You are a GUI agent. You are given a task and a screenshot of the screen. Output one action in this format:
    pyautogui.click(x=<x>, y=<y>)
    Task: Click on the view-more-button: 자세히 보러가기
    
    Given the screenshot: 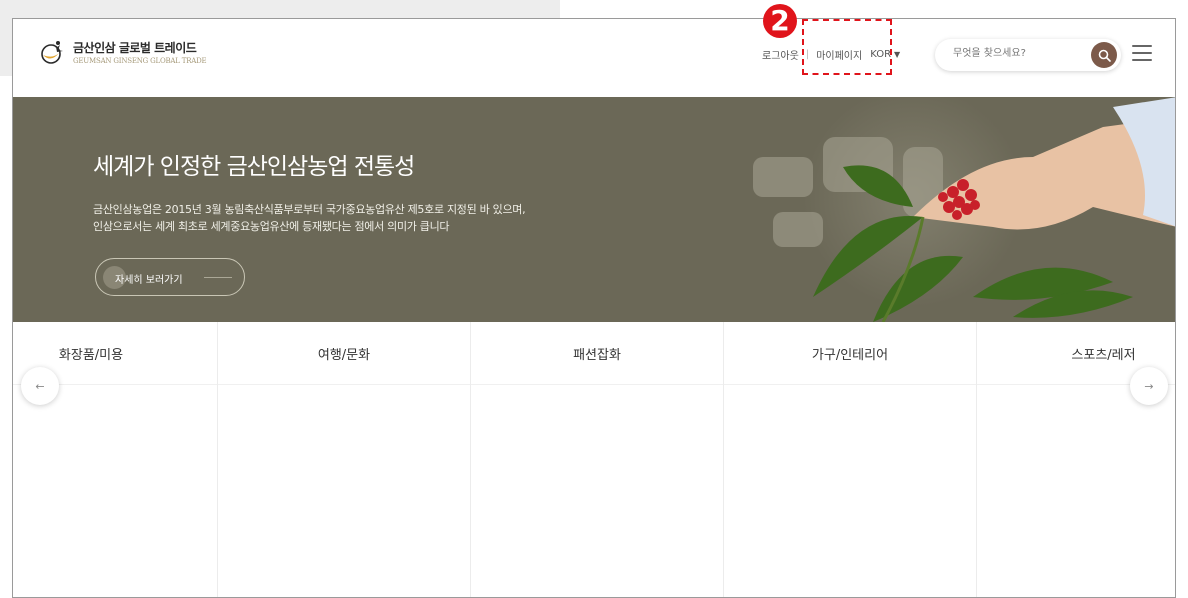 What is the action you would take?
    pyautogui.click(x=170, y=277)
    